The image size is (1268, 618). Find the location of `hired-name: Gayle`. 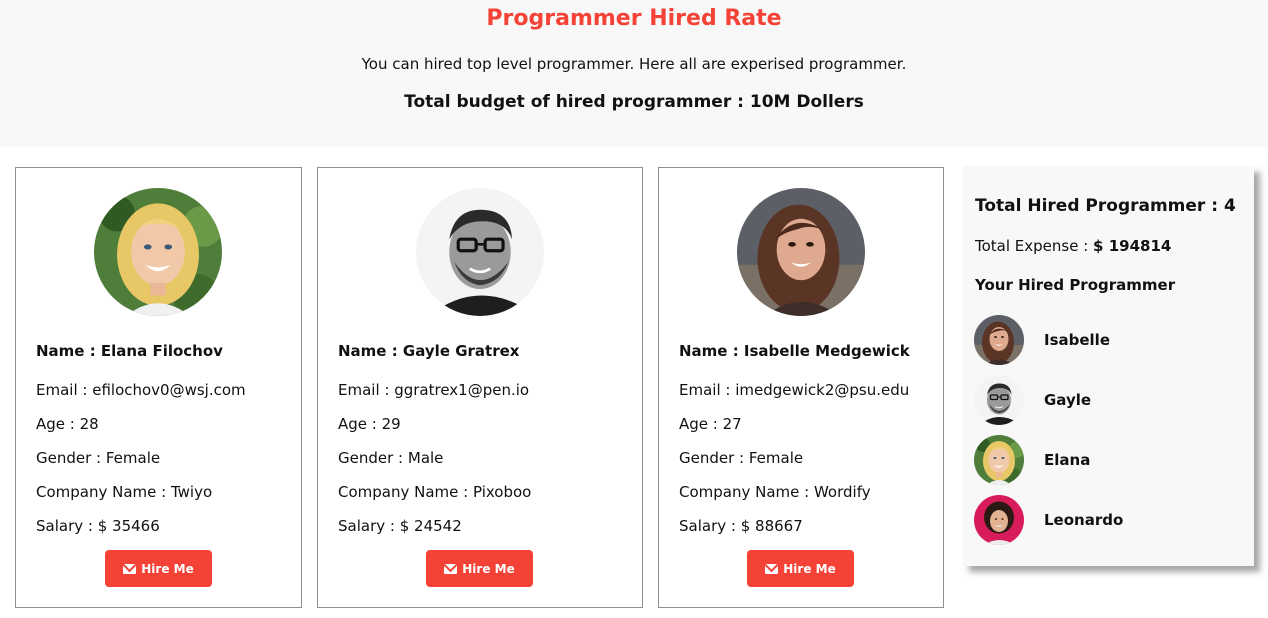

hired-name: Gayle is located at coordinates (1068, 400).